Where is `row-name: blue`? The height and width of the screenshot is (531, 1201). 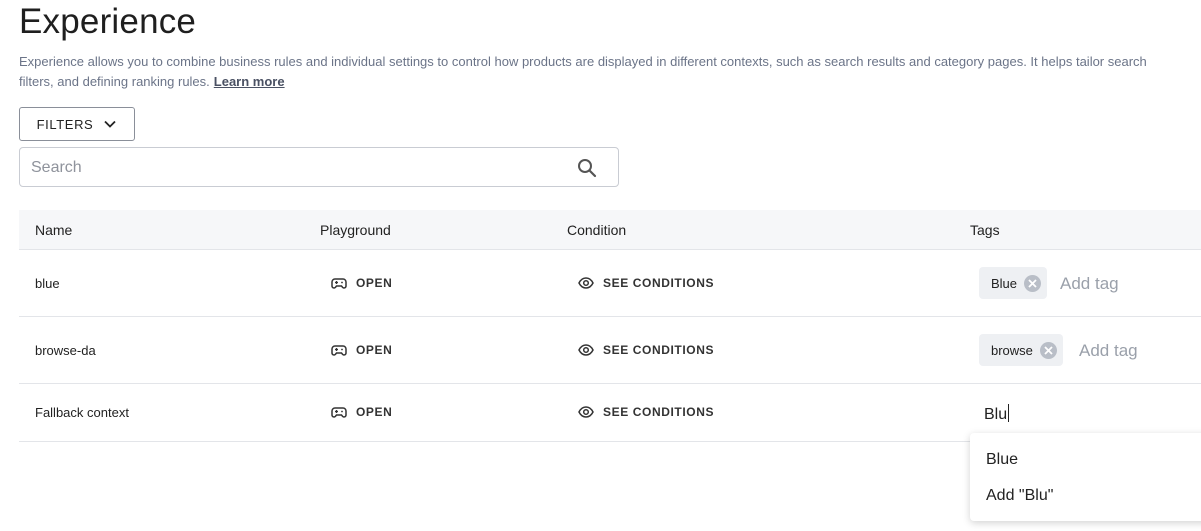
row-name: blue is located at coordinates (47, 283).